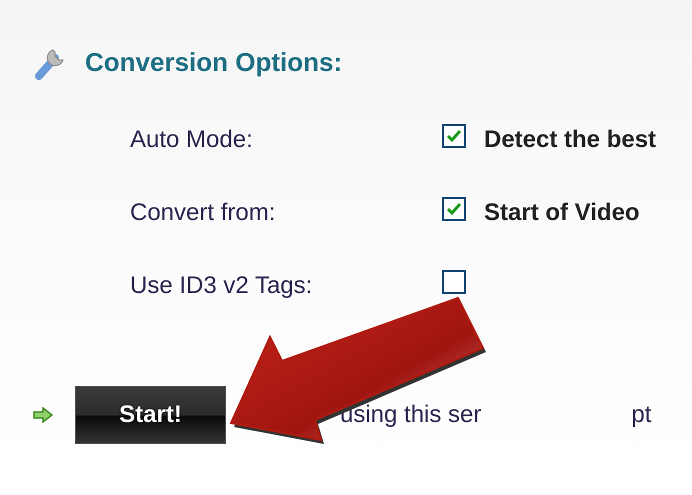 The image size is (692, 495). I want to click on option-label: Auto Mode:, so click(192, 140).